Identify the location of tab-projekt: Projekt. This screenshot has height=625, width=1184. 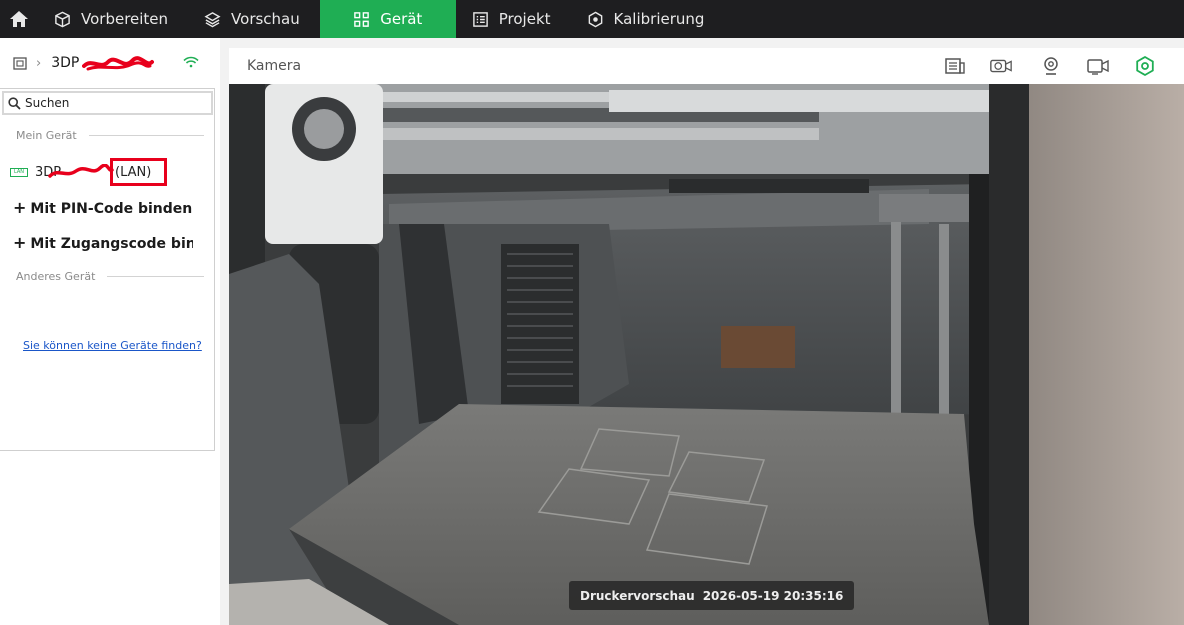
(513, 19).